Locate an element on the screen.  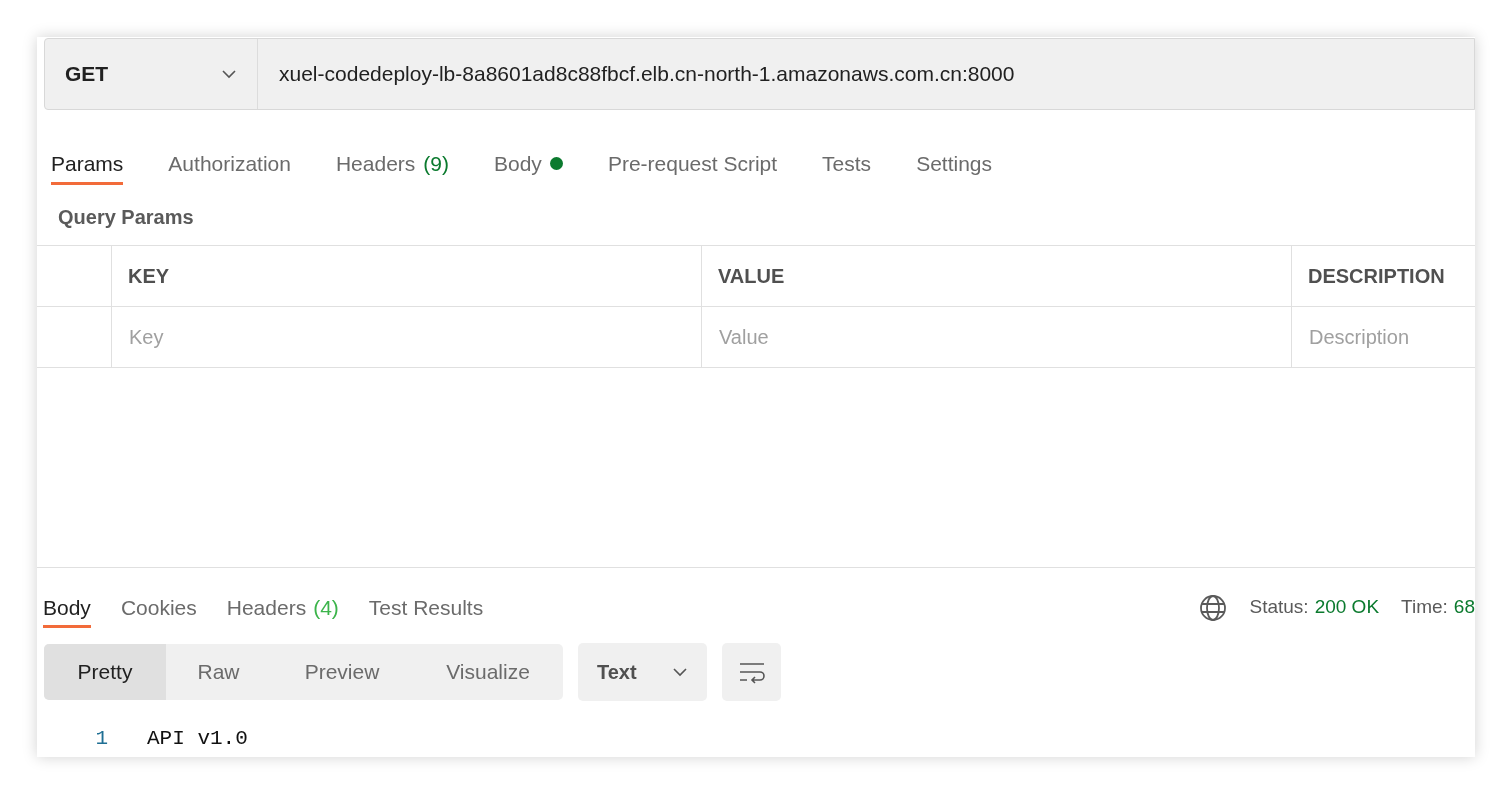
count-label: (9) is located at coordinates (436, 163).